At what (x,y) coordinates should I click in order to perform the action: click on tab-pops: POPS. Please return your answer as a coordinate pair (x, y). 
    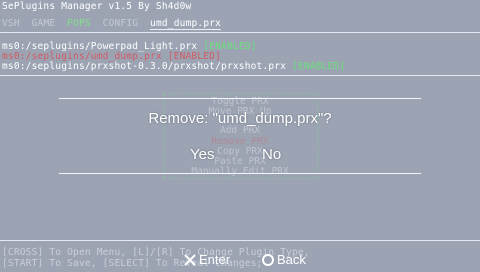
    Looking at the image, I should click on (79, 23).